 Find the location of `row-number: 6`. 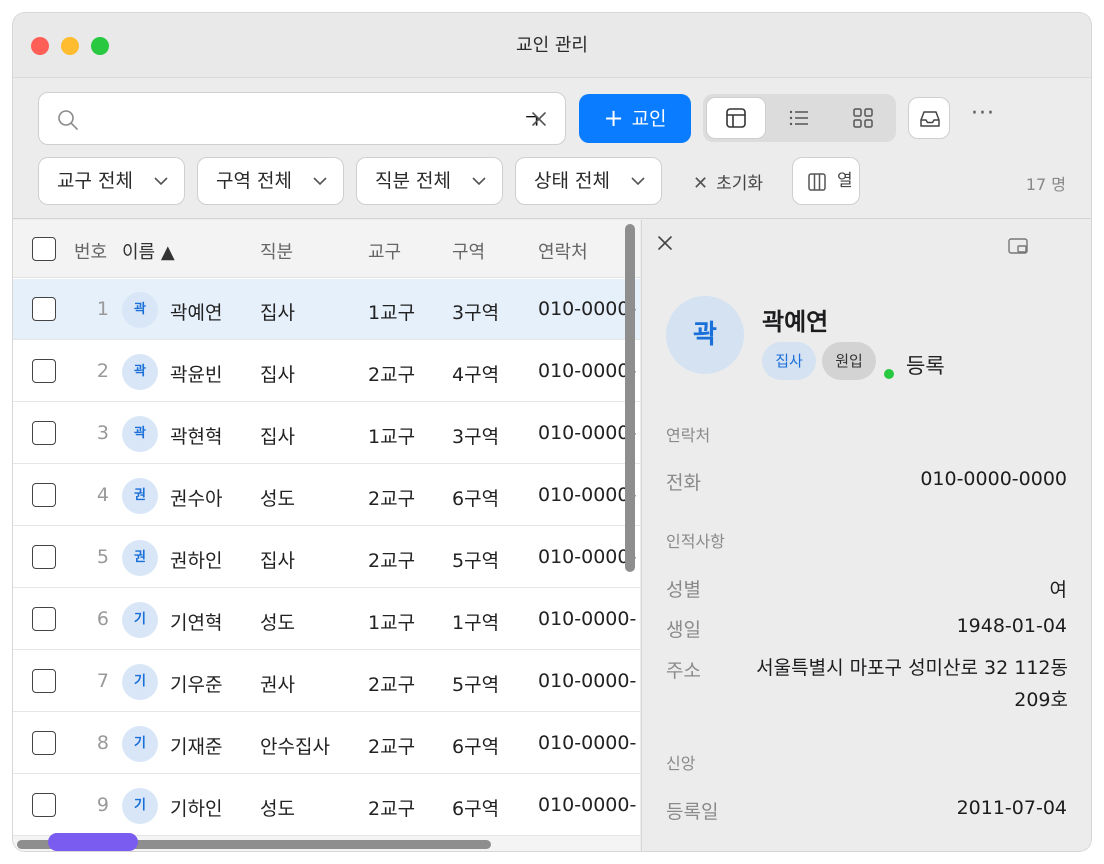

row-number: 6 is located at coordinates (102, 619).